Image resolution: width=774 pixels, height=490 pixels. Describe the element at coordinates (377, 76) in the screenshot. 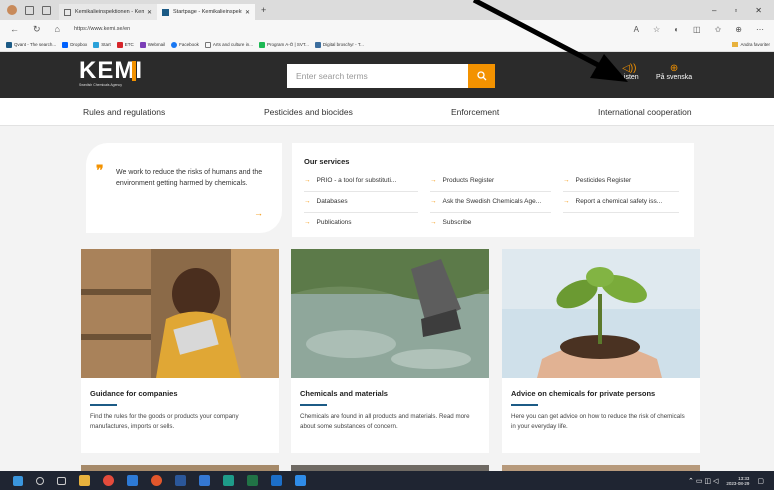

I see `search-input` at that location.